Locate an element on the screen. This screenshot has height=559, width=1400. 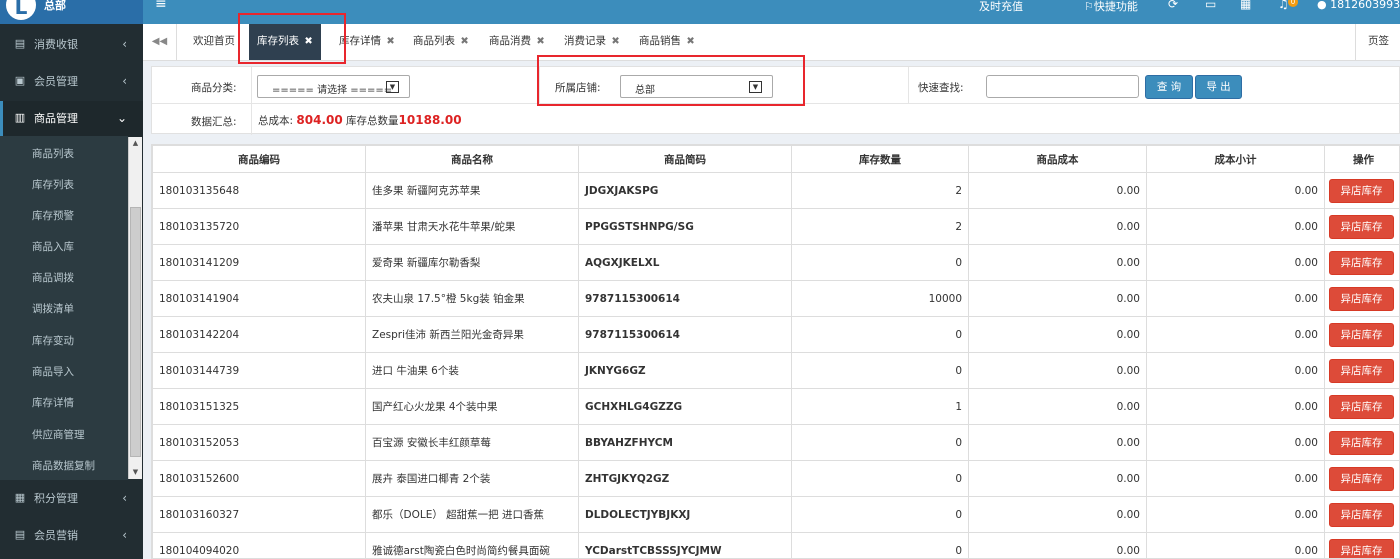
tab-product-list: 商品列表 ✖ is located at coordinates (441, 42).